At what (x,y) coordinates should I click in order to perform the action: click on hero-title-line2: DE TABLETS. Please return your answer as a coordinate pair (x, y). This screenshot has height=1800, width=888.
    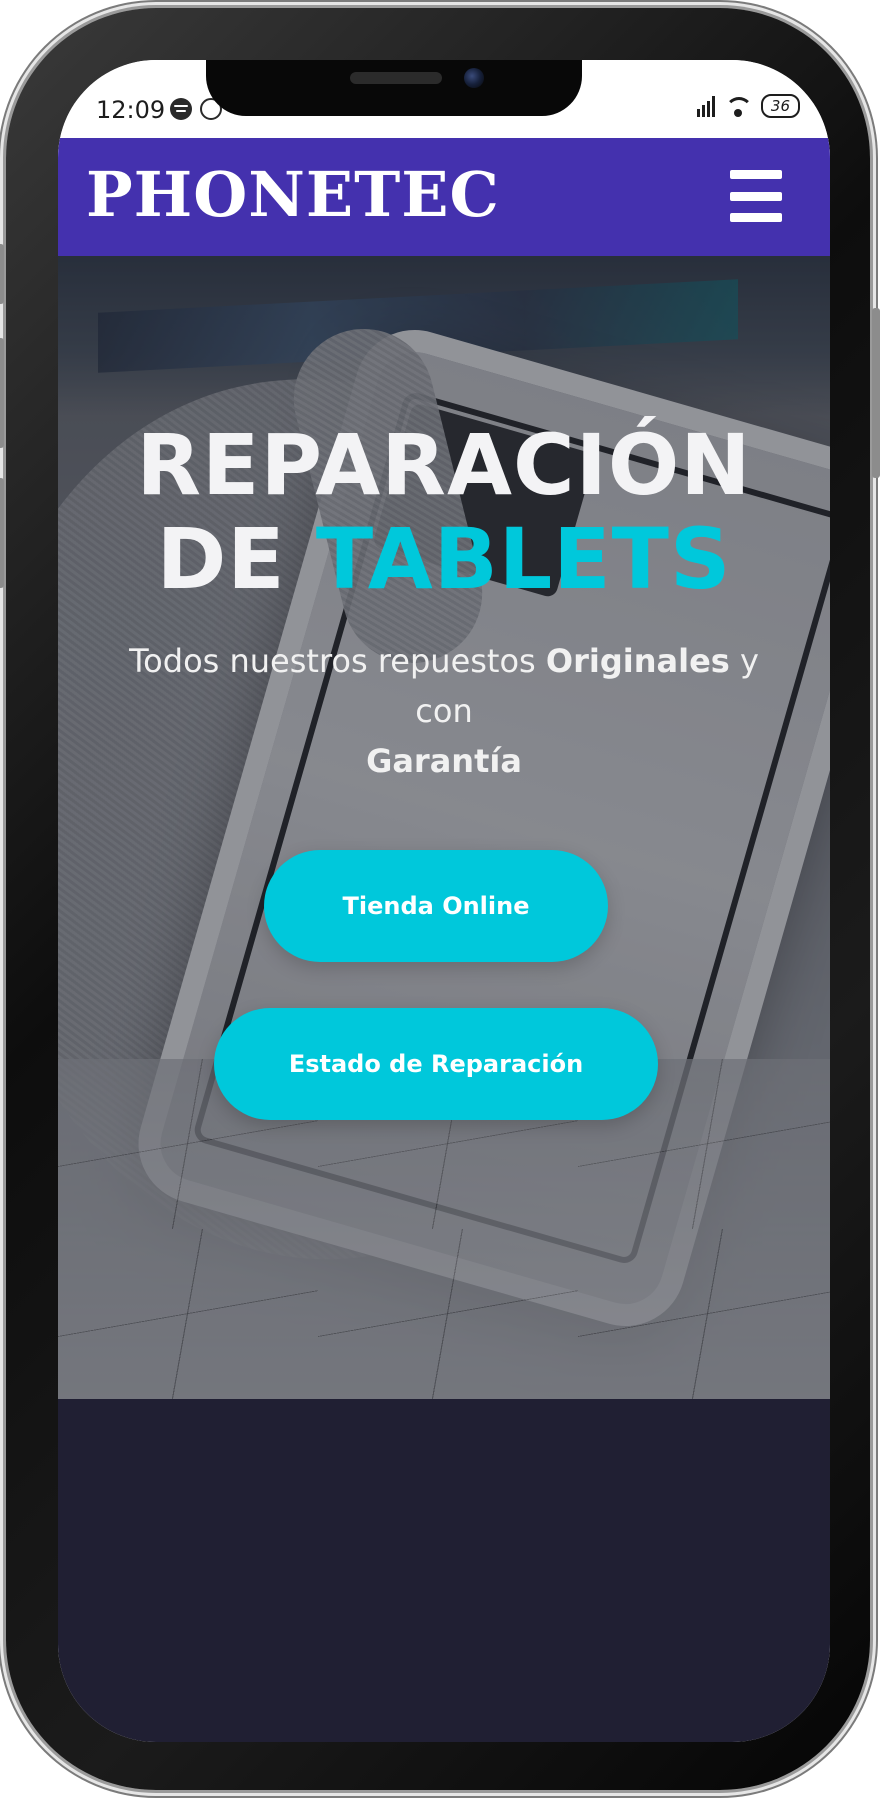
    Looking at the image, I should click on (444, 559).